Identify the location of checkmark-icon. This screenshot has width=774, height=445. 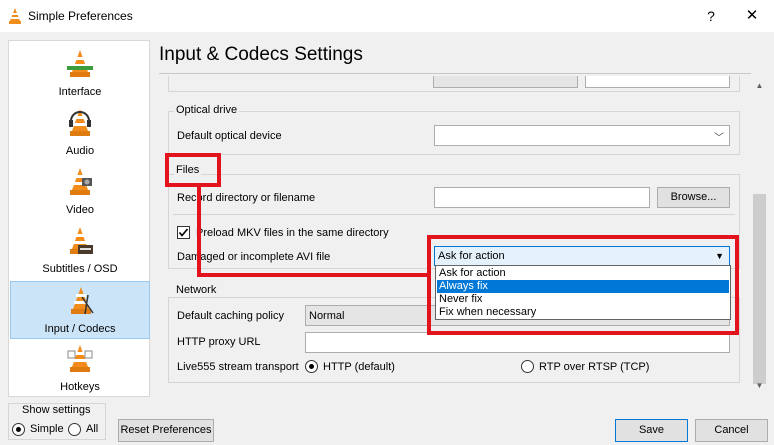
(183, 232).